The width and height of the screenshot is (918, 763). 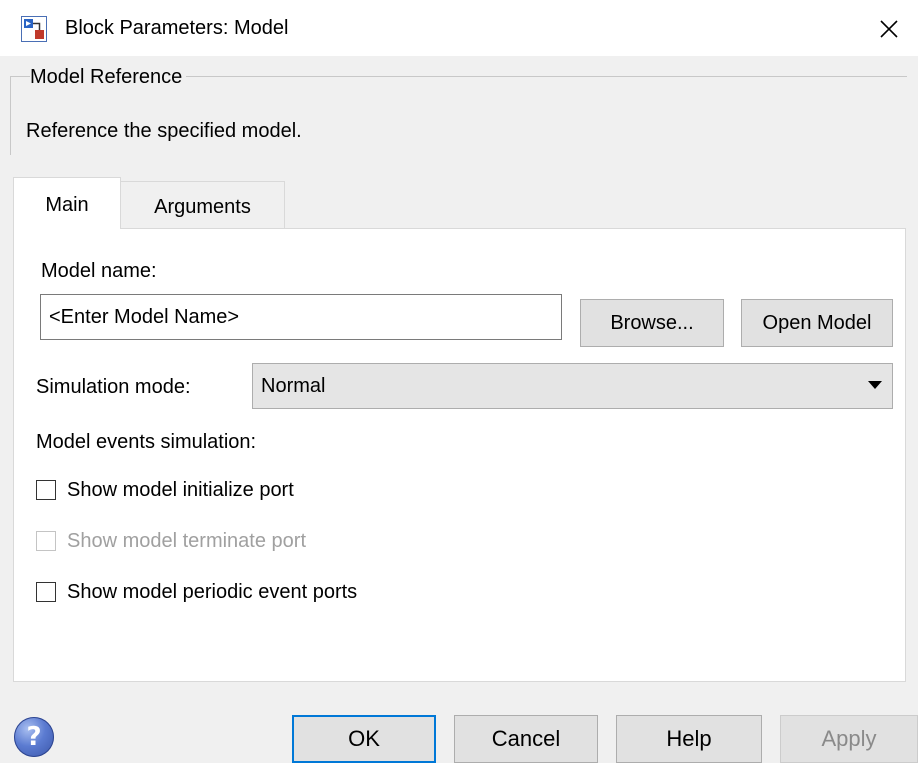 I want to click on tab-arguments: Arguments, so click(x=202, y=205).